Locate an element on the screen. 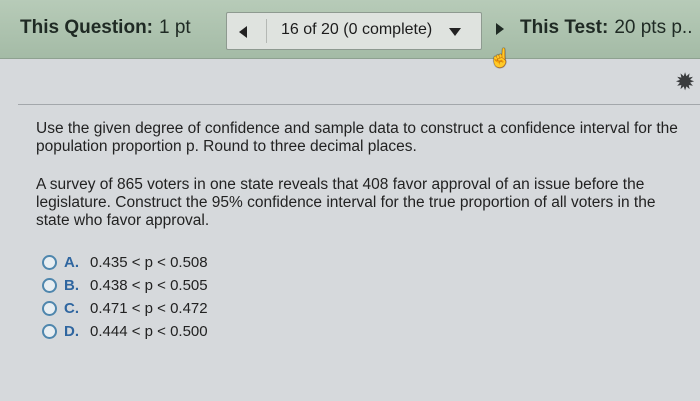 The width and height of the screenshot is (700, 401). option-letter: C. is located at coordinates (71, 308).